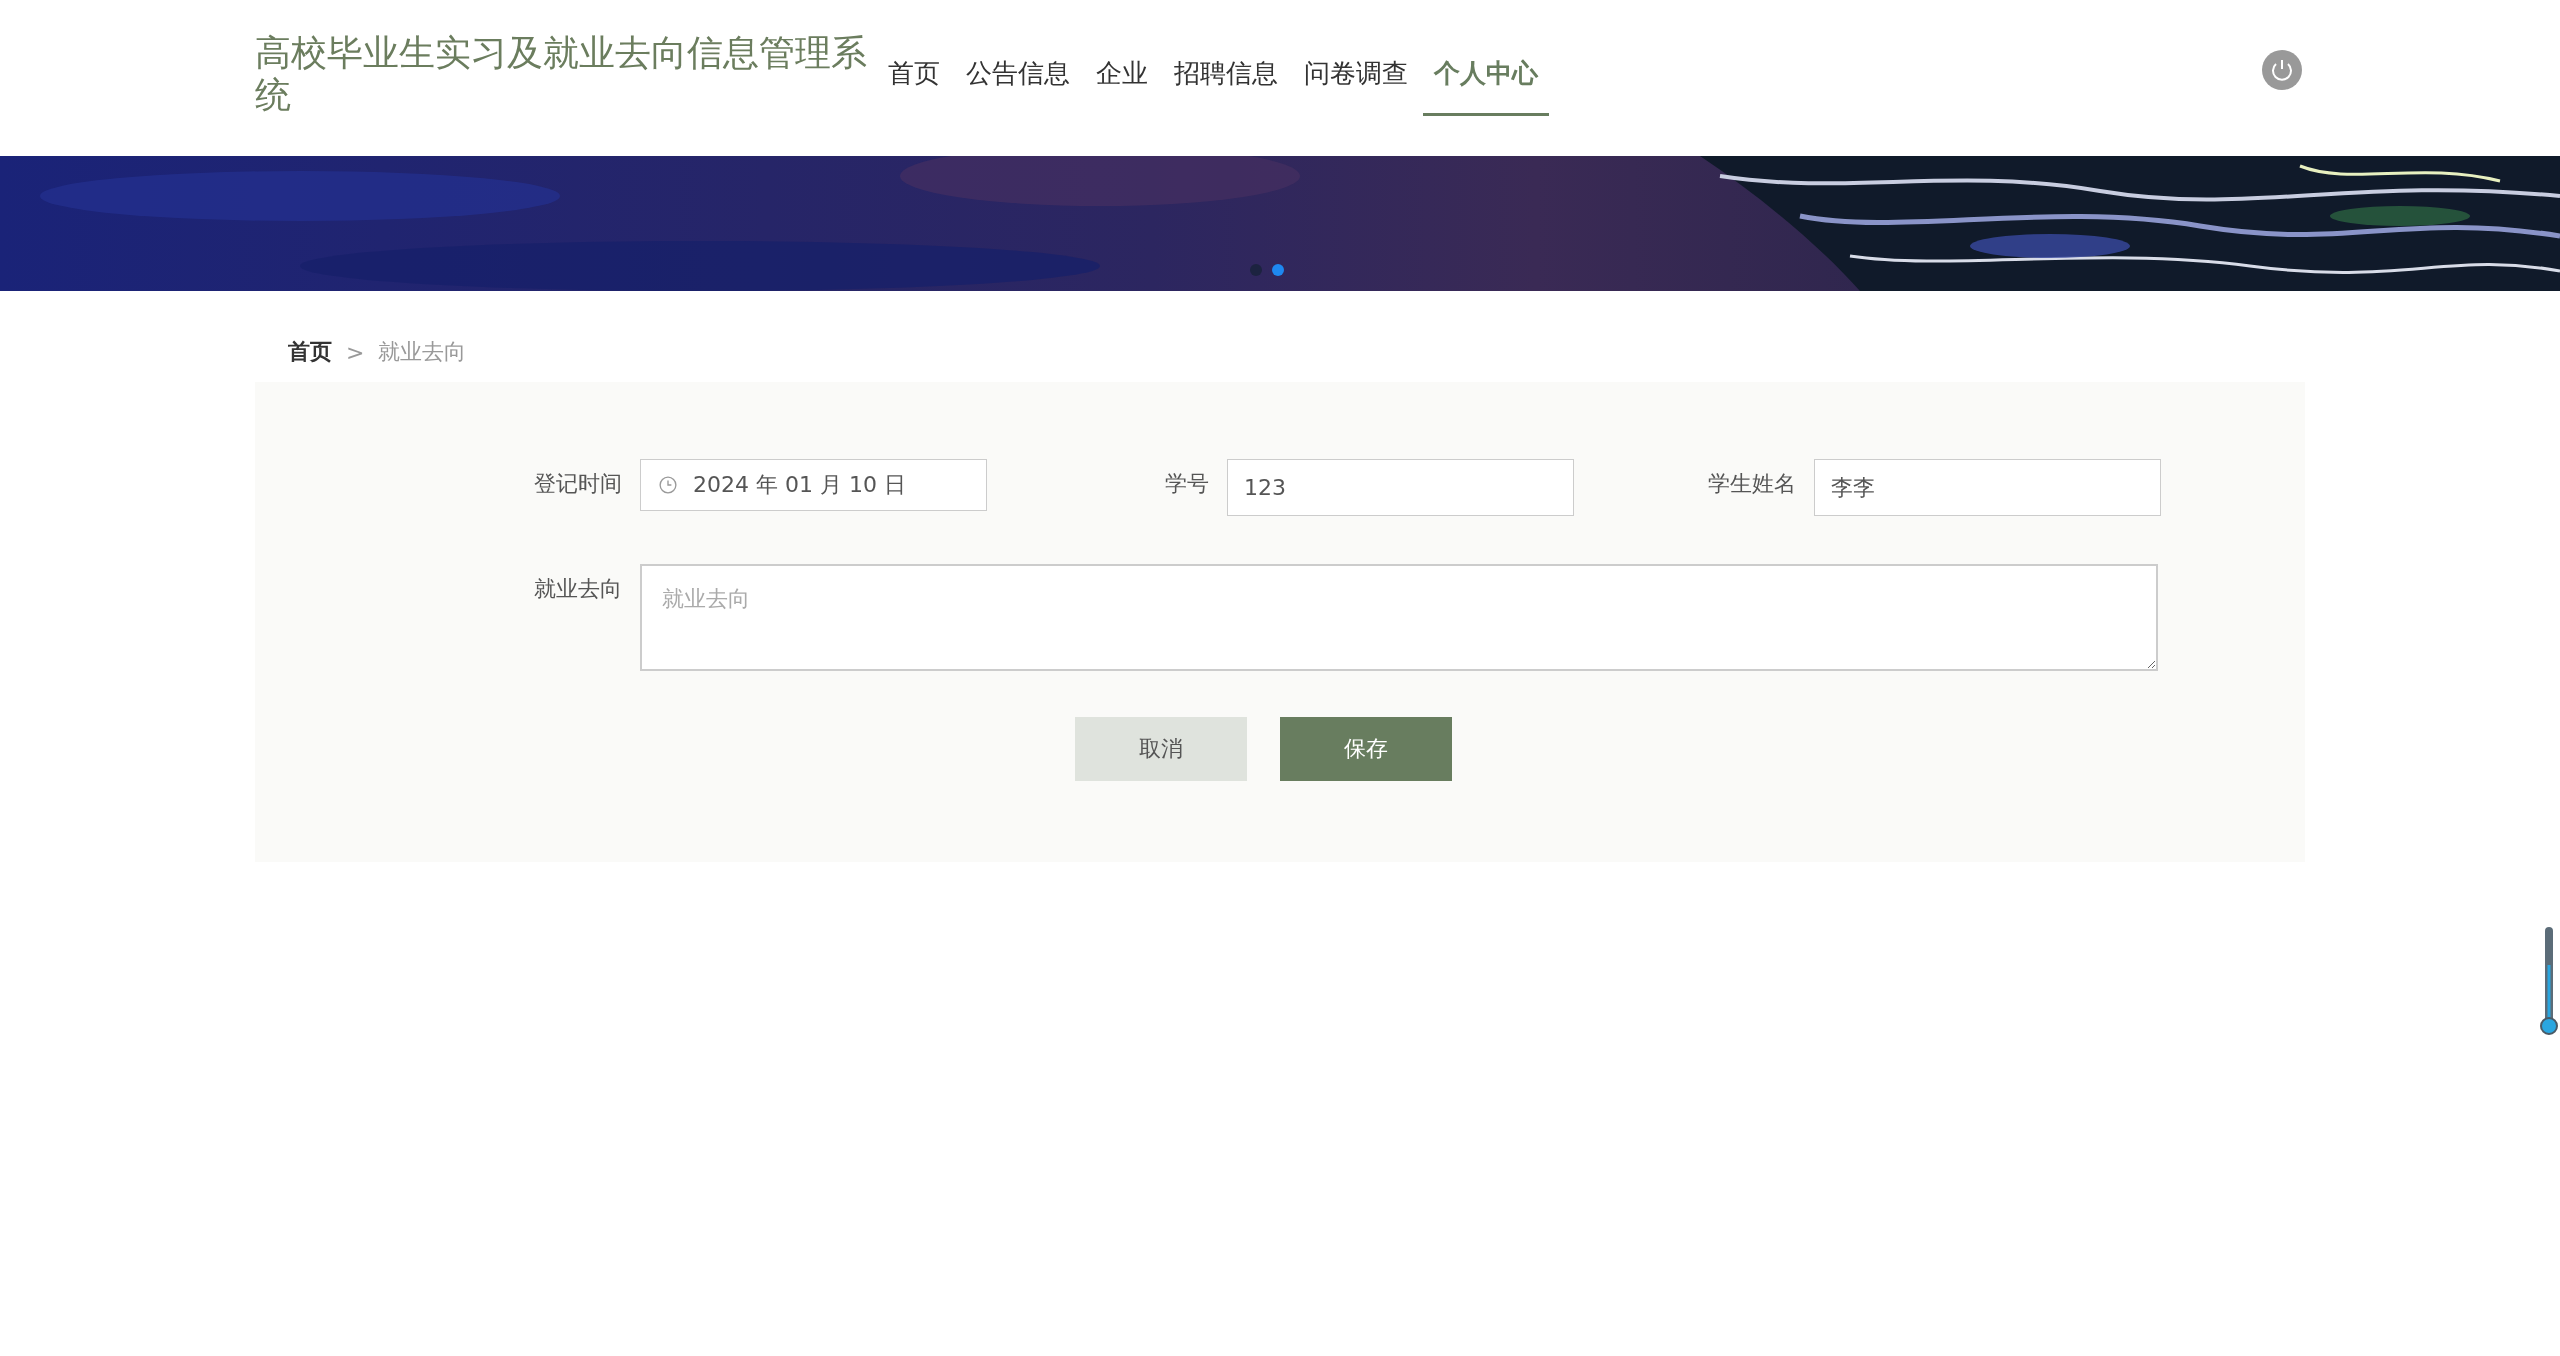  I want to click on text-area: 就业去向, so click(1399, 617).